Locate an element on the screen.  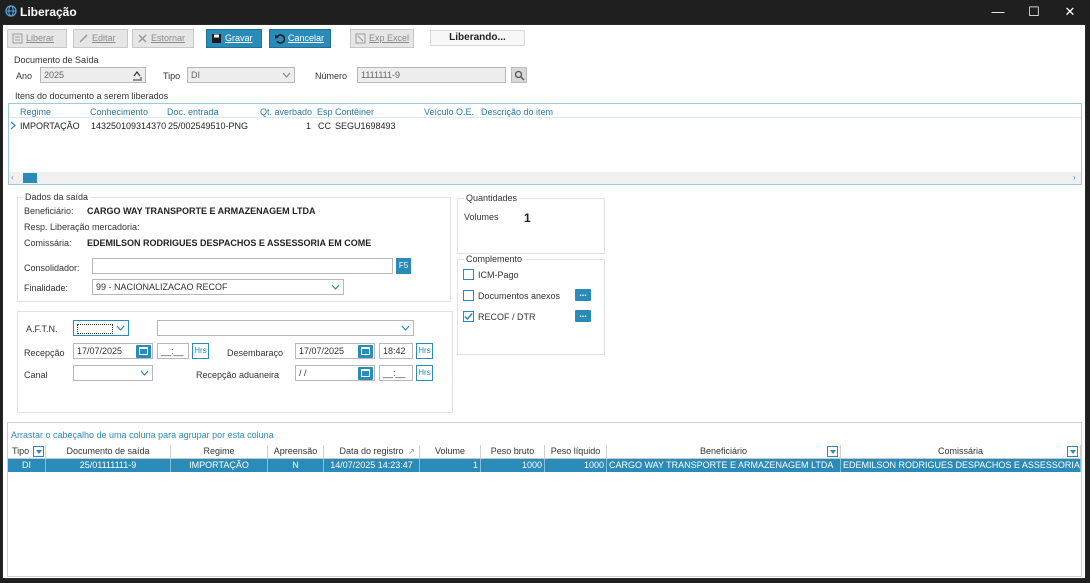
grid-cell-peso-bruto: 1000 is located at coordinates (513, 465).